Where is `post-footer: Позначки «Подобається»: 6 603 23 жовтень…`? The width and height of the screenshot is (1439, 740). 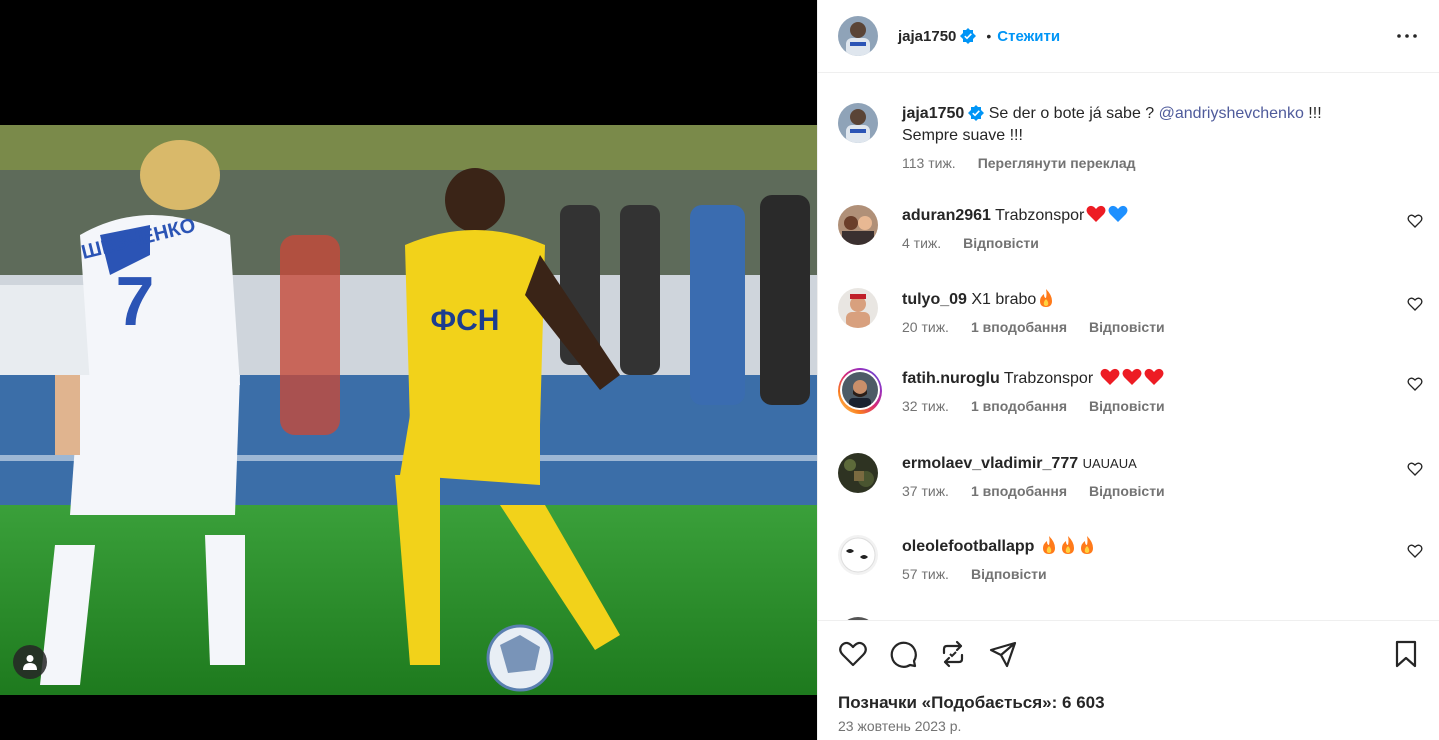 post-footer: Позначки «Подобається»: 6 603 23 жовтень… is located at coordinates (1128, 680).